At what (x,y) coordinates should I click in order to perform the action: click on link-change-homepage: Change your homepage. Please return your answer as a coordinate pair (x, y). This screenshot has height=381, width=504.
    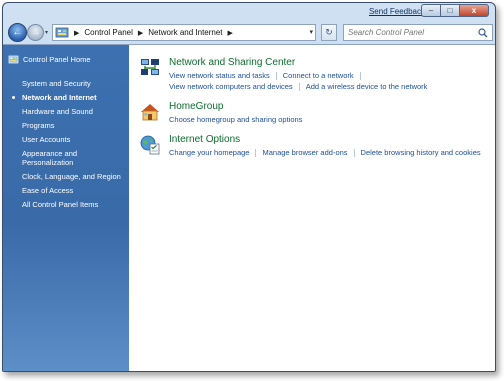
    Looking at the image, I should click on (209, 152).